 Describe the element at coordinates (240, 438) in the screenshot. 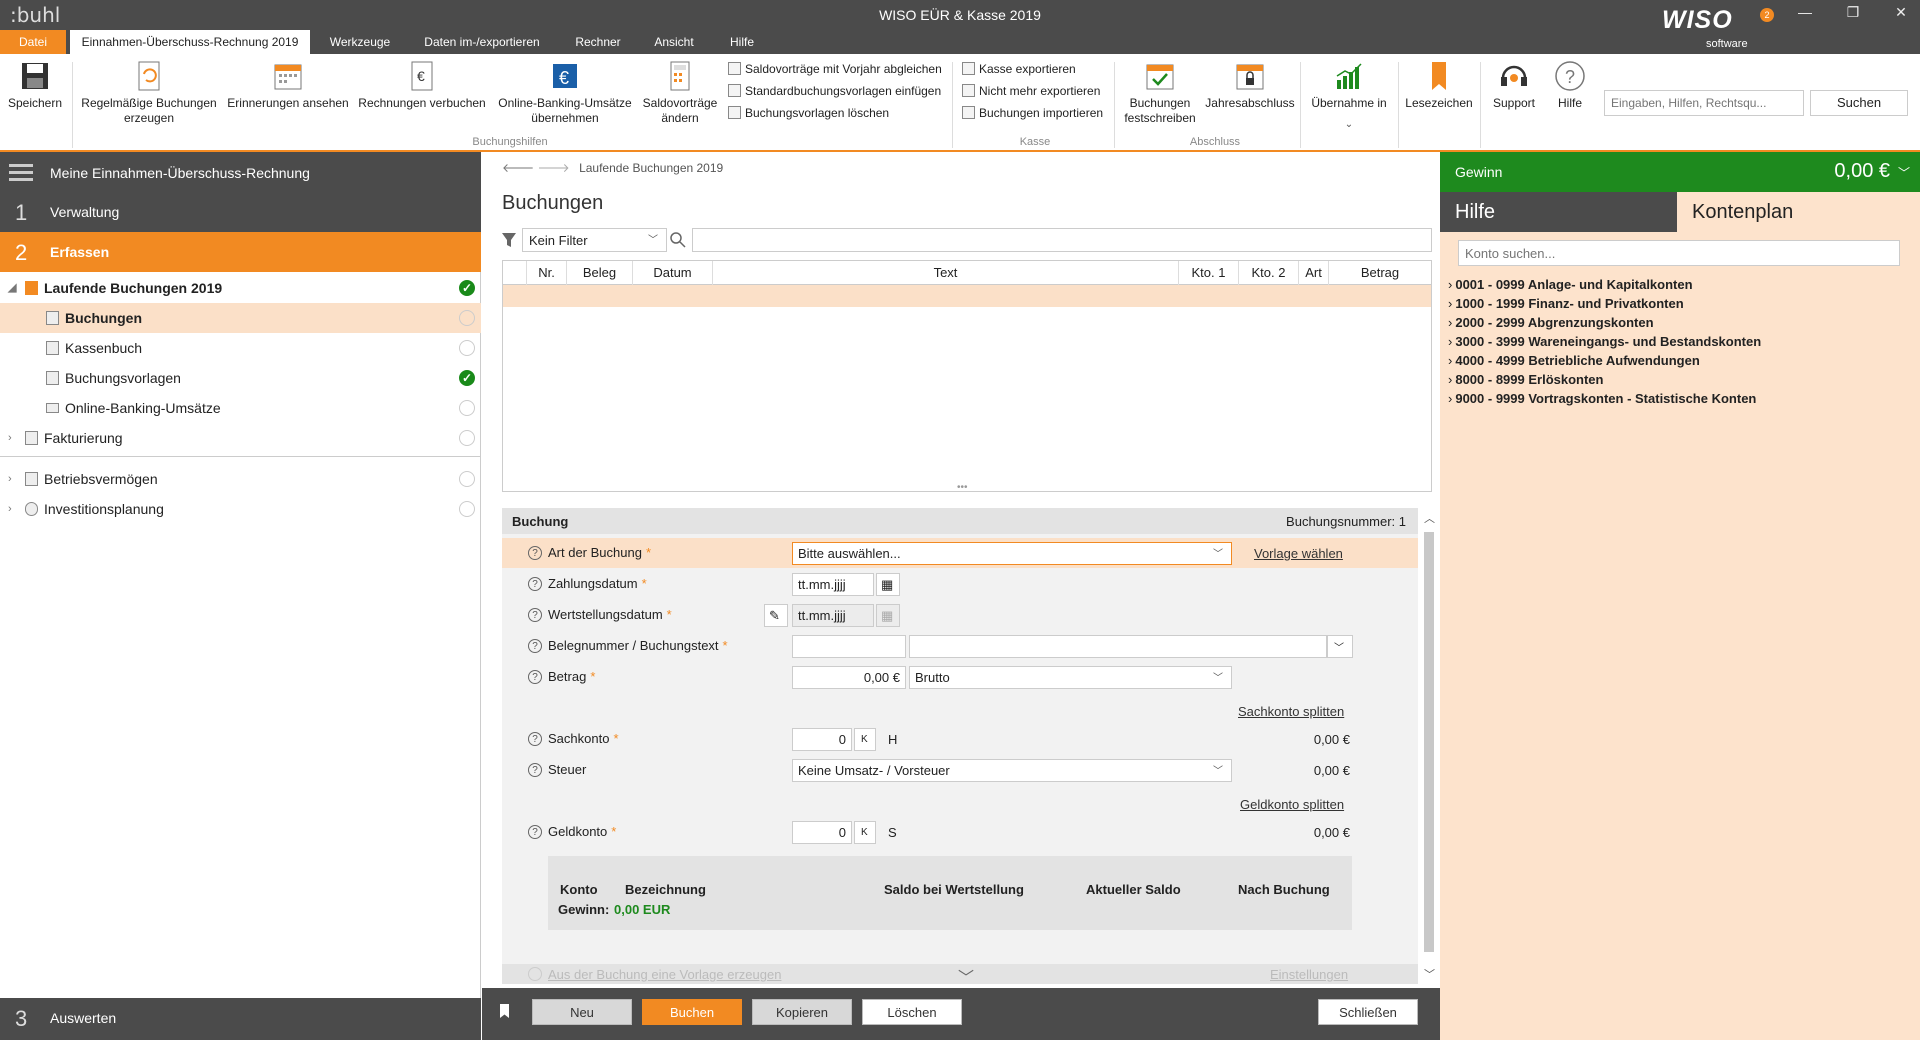

I see `sidebar-item-fakturierung: › Fakturierung` at that location.